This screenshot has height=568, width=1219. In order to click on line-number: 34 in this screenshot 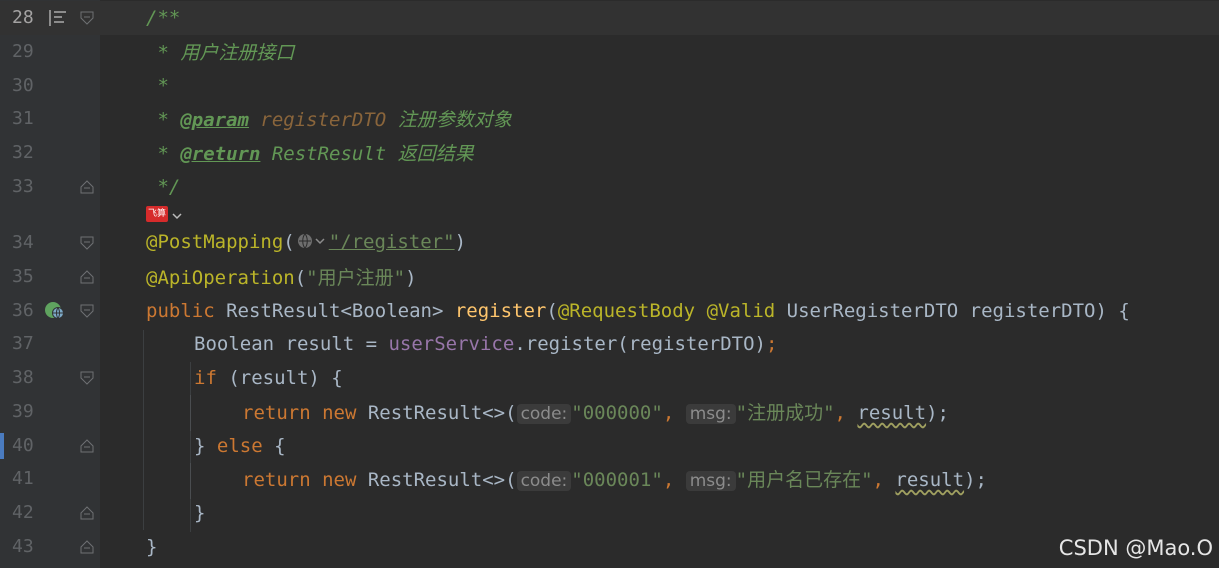, I will do `click(23, 243)`.